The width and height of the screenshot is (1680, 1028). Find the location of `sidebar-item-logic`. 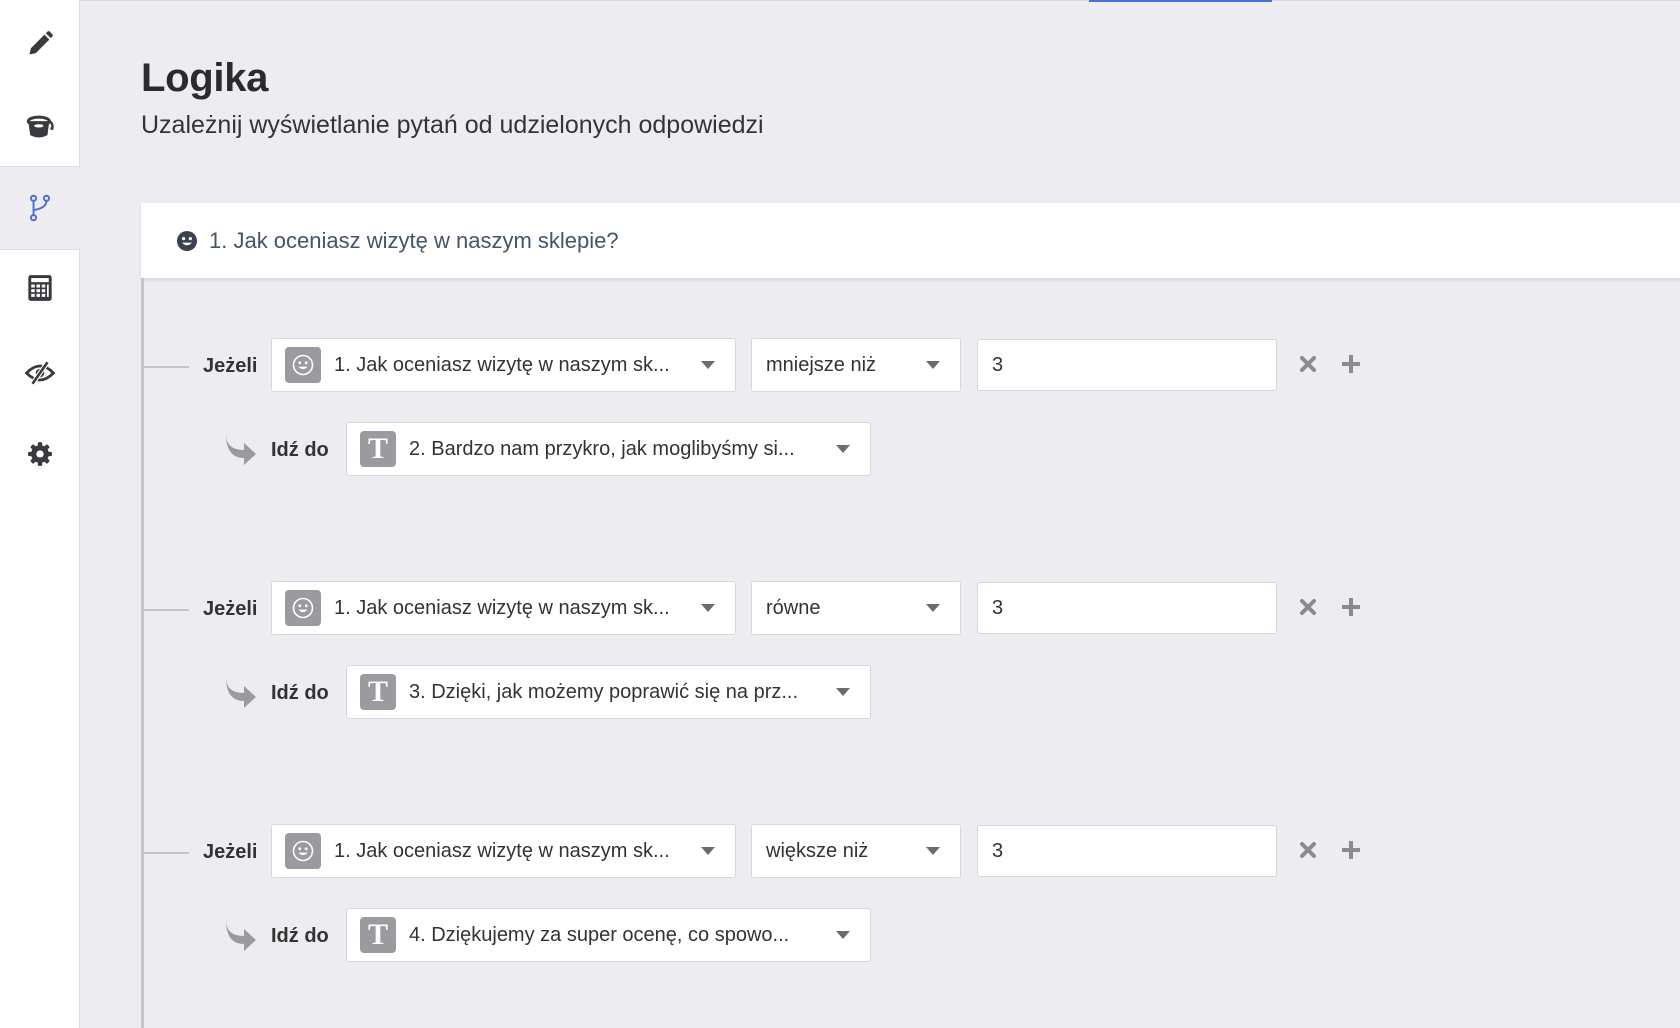

sidebar-item-logic is located at coordinates (40, 208).